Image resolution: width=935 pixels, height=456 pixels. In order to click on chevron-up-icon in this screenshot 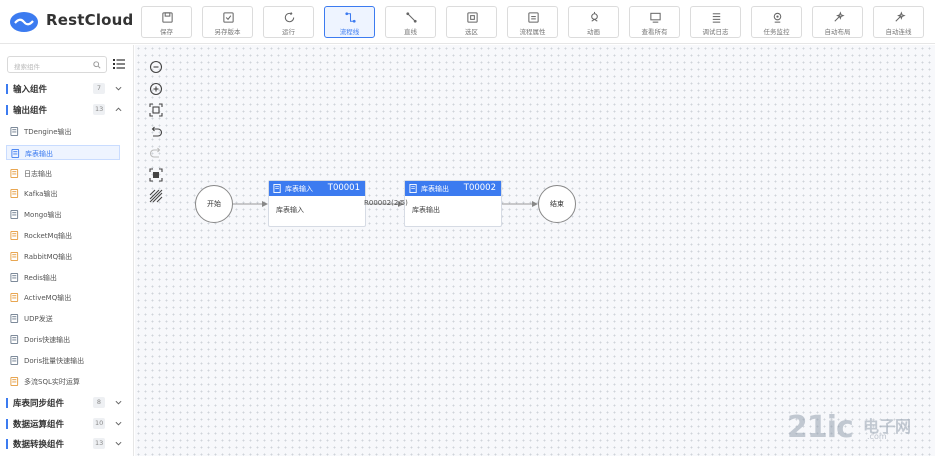, I will do `click(118, 109)`.